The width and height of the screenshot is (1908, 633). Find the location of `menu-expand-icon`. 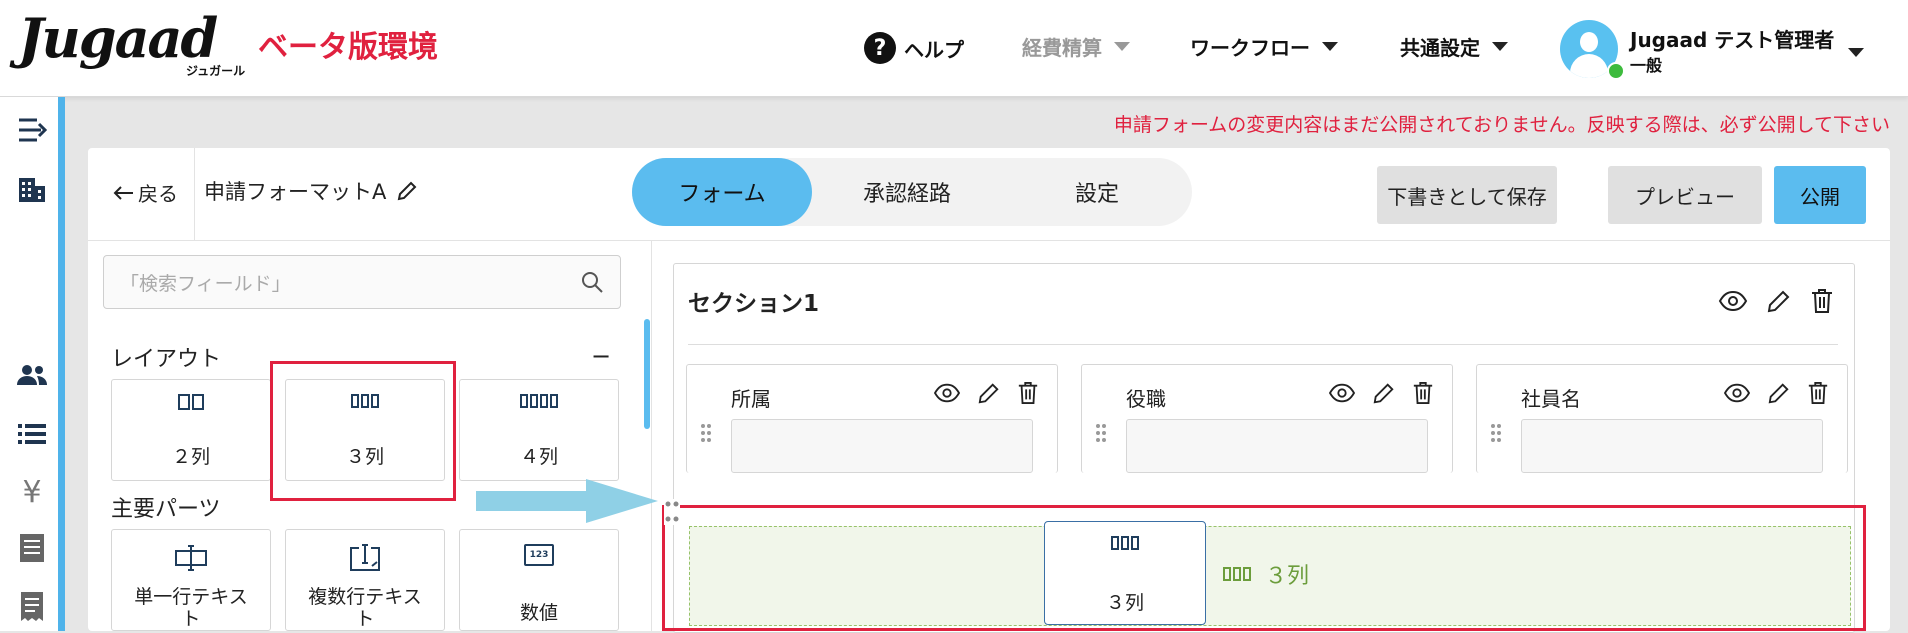

menu-expand-icon is located at coordinates (32, 130).